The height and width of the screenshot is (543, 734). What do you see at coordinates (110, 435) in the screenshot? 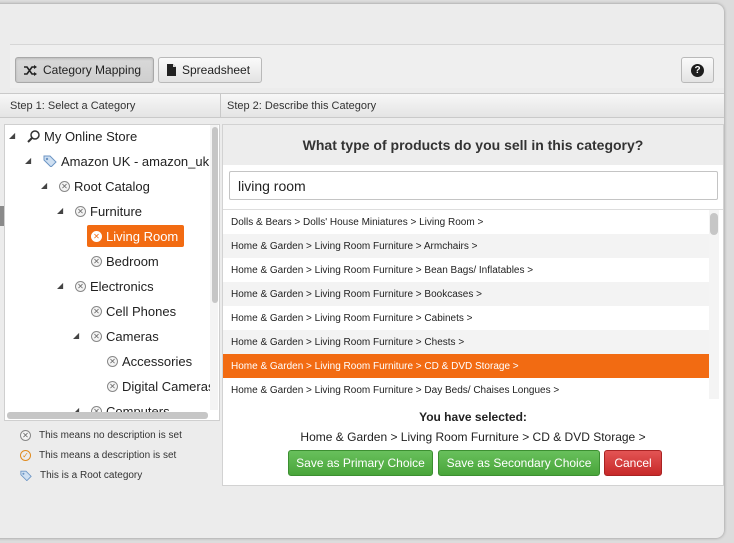
I see `legend-label: This means no description is set` at bounding box center [110, 435].